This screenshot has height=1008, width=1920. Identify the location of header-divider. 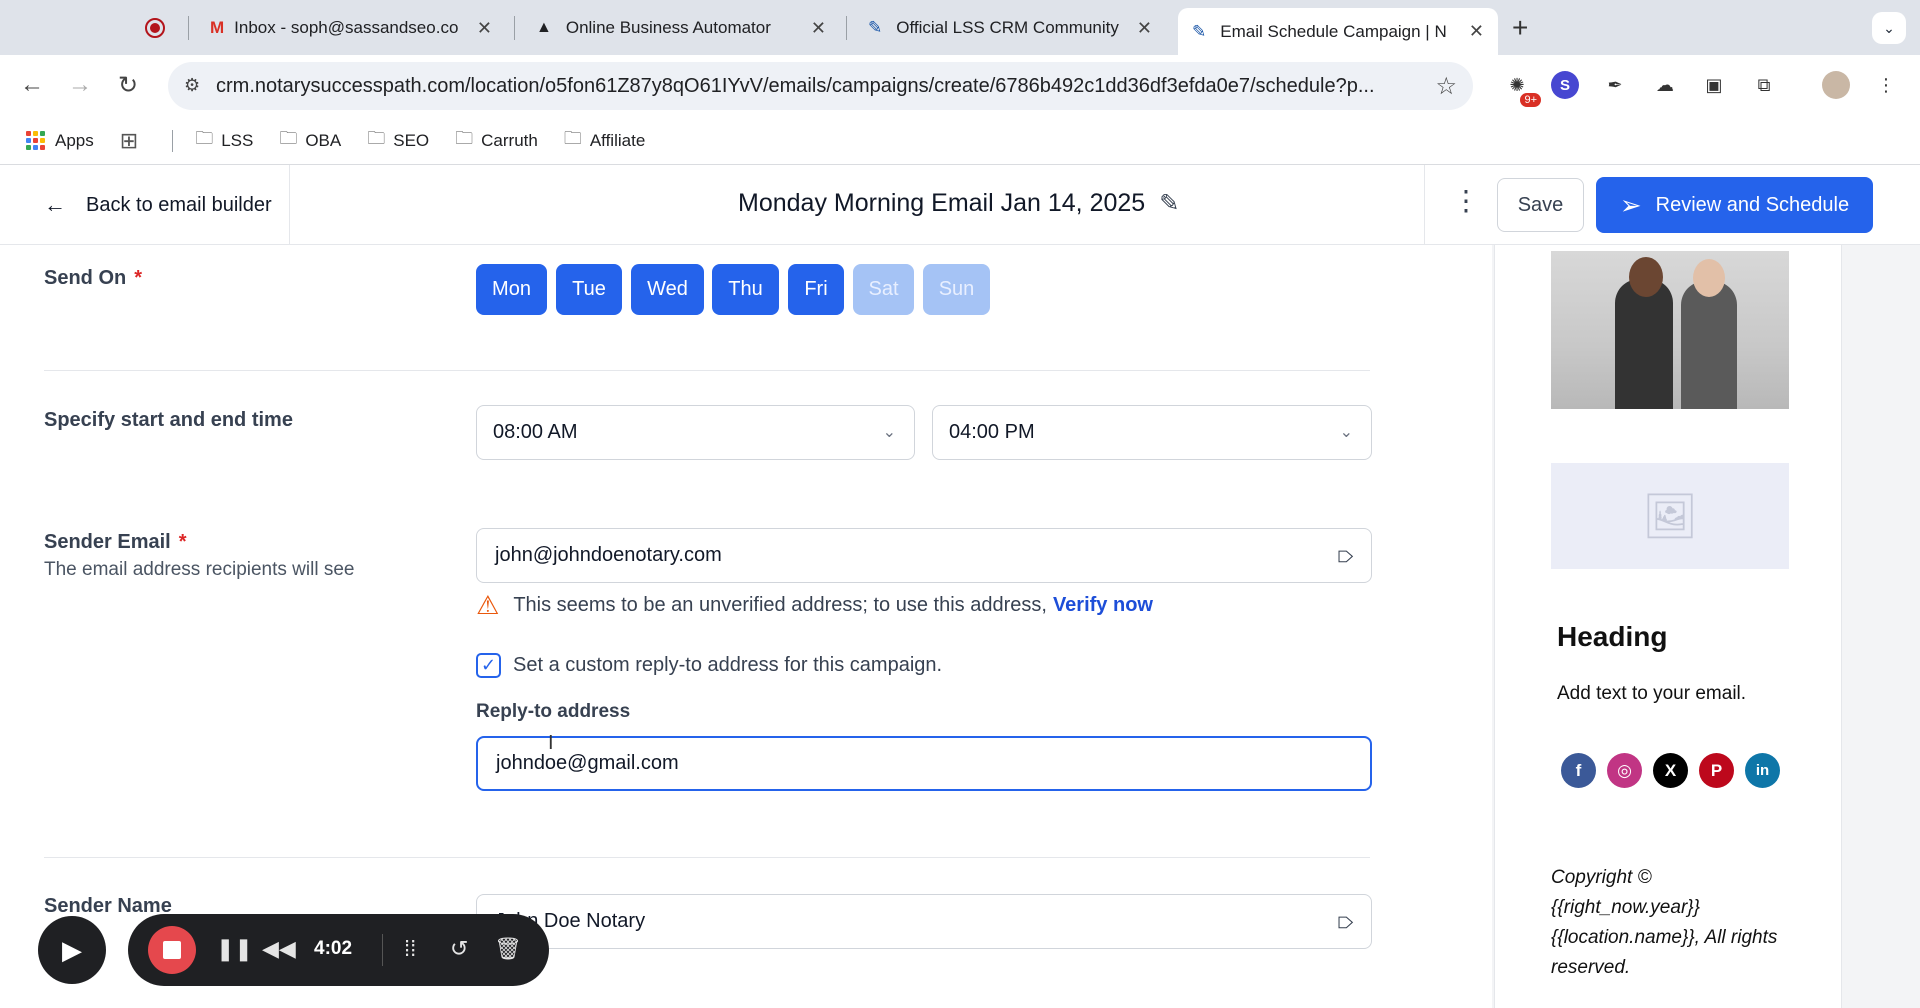
(1424, 205).